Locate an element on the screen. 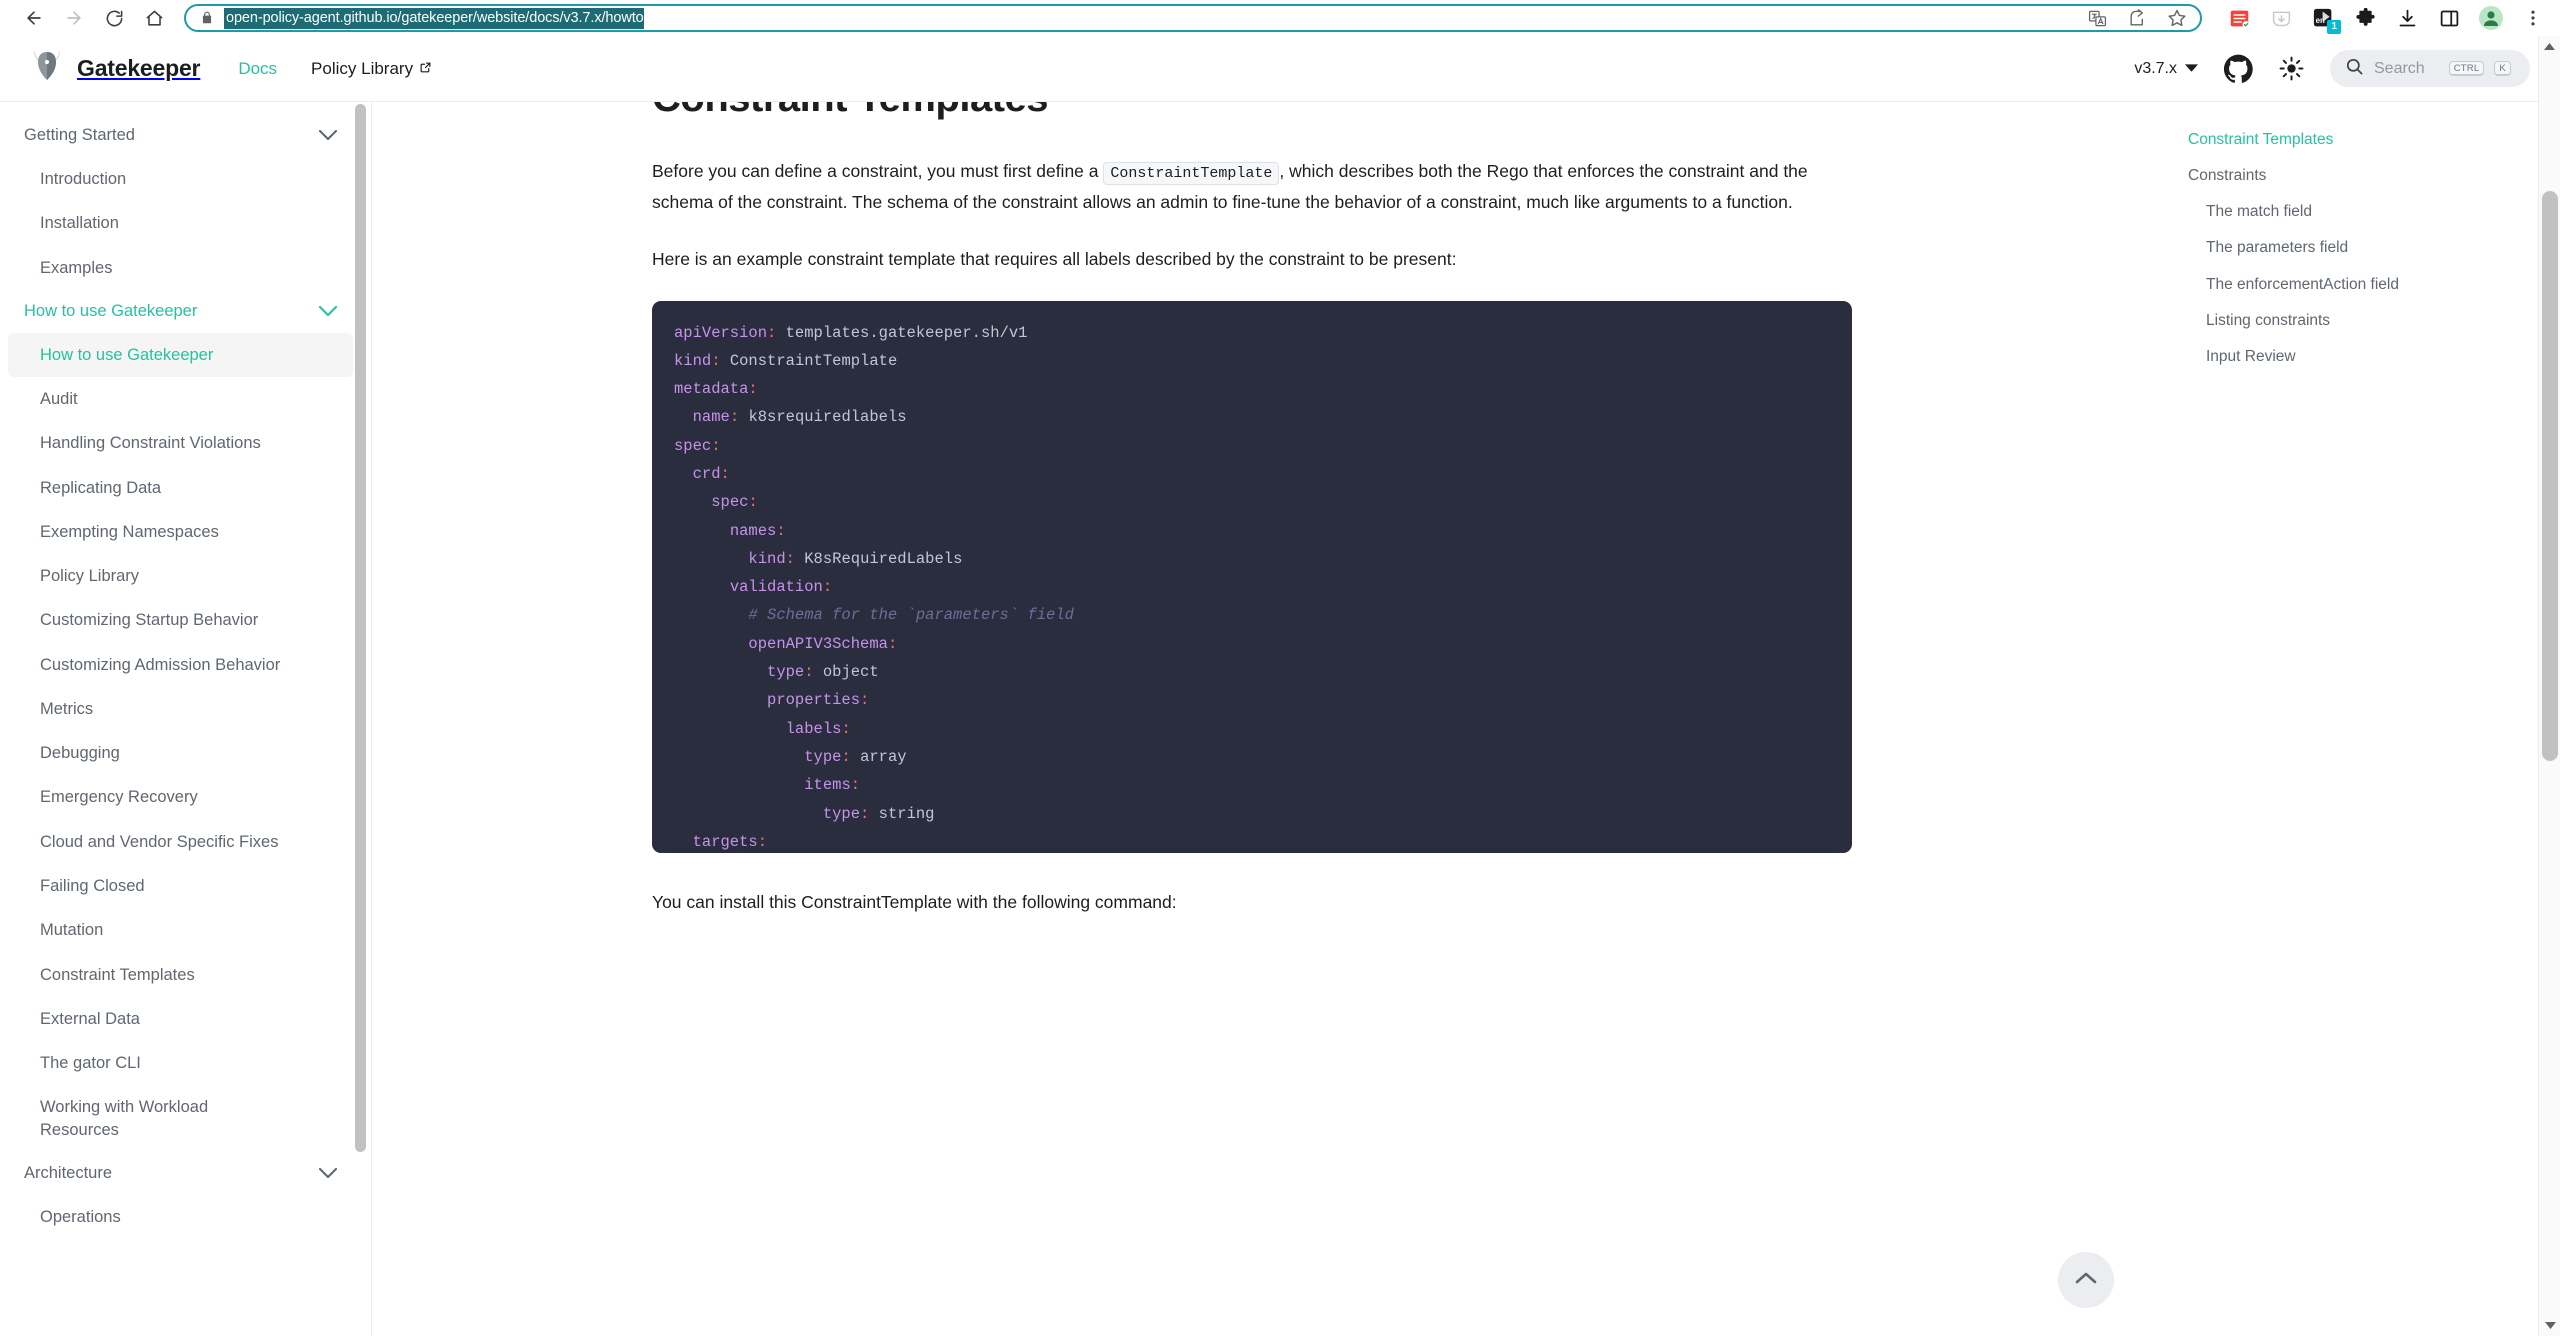 This screenshot has width=2560, height=1336. github-icon is located at coordinates (2238, 68).